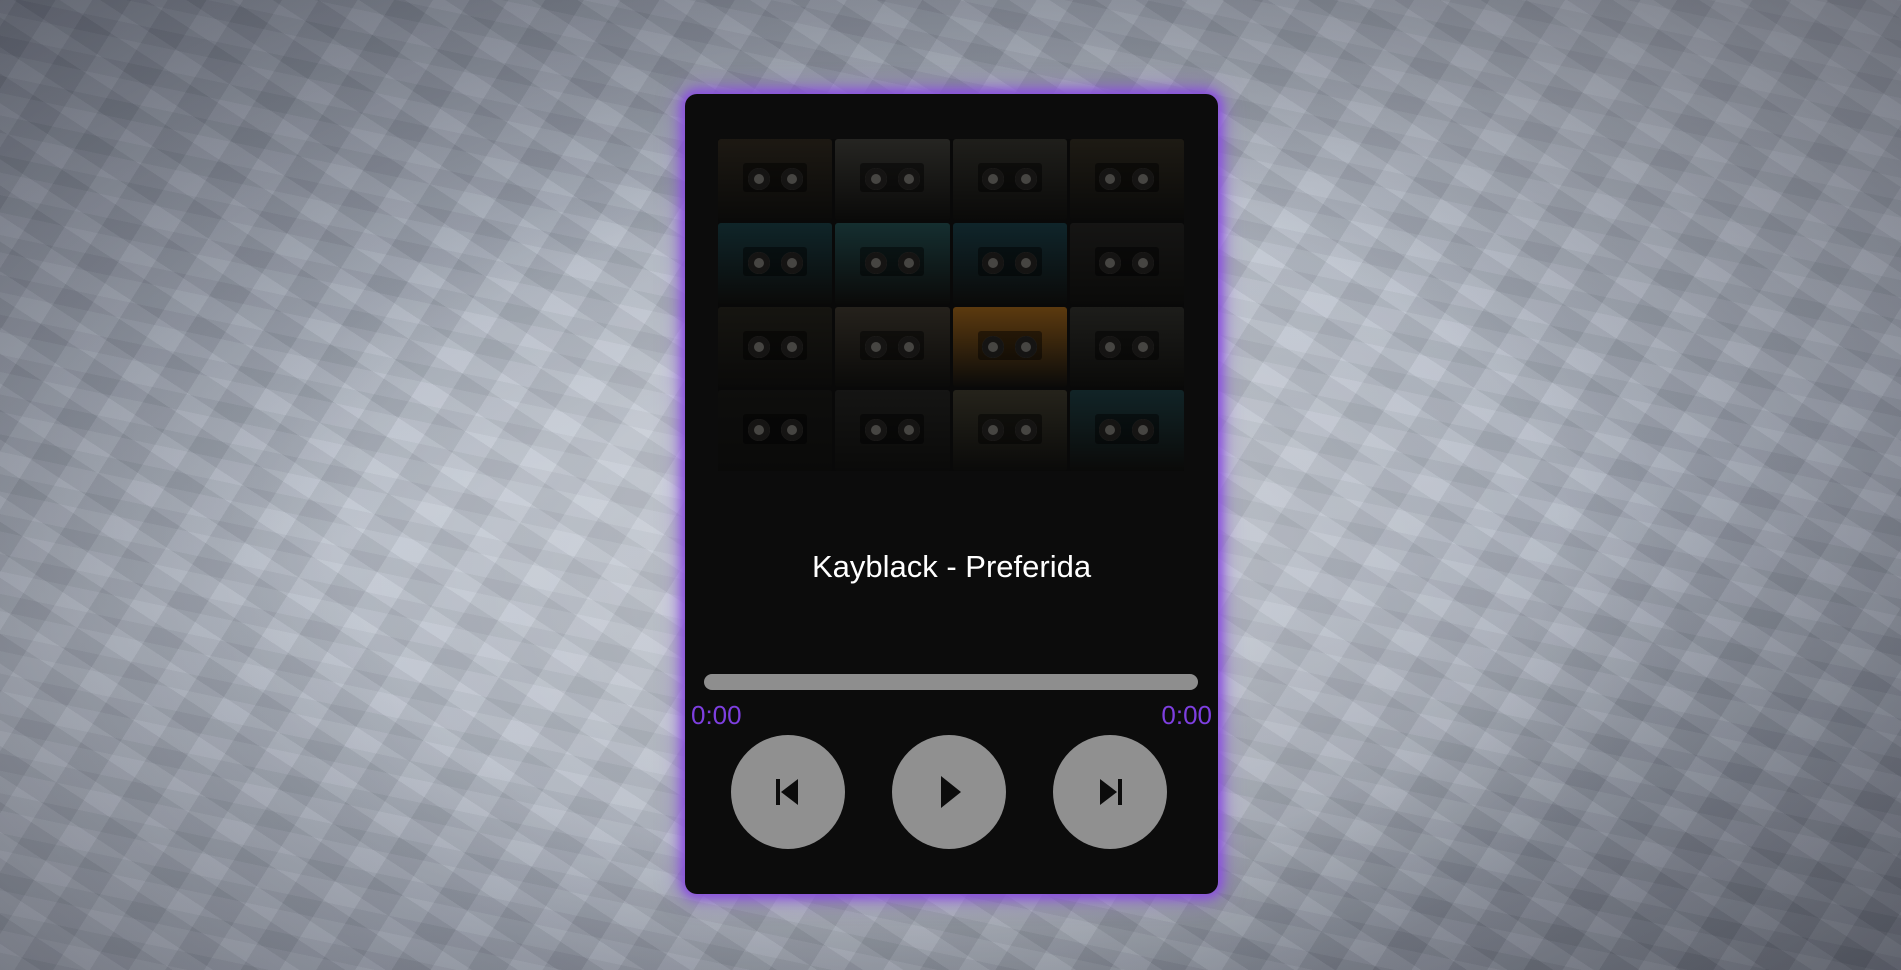 The height and width of the screenshot is (970, 1901). I want to click on album-cover, so click(951, 305).